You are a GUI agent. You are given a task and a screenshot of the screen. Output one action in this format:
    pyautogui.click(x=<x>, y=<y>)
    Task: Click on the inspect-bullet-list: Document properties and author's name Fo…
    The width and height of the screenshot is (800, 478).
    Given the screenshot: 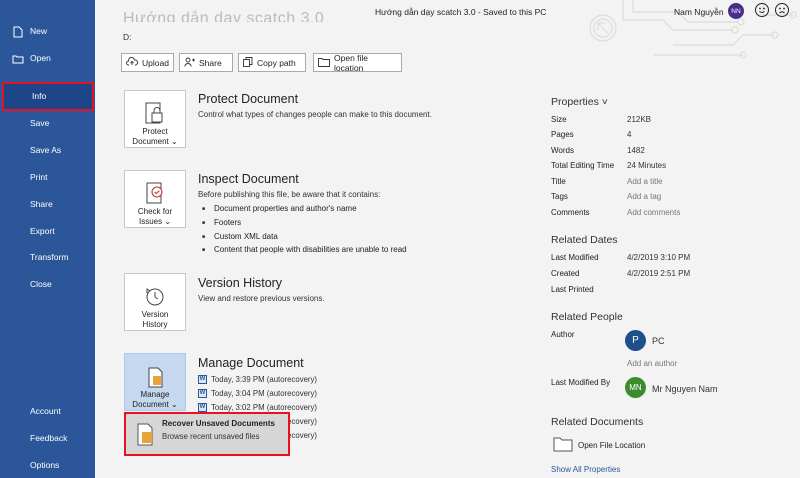 What is the action you would take?
    pyautogui.click(x=304, y=230)
    